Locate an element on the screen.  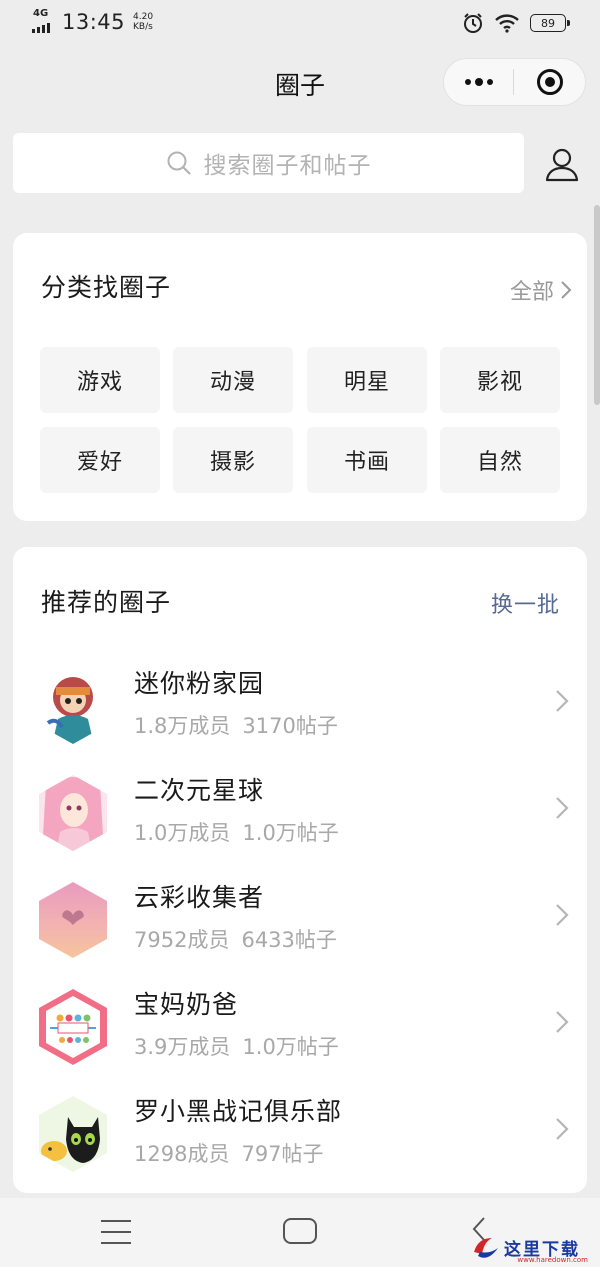
category-section-title: 分类找圈子 is located at coordinates (106, 287).